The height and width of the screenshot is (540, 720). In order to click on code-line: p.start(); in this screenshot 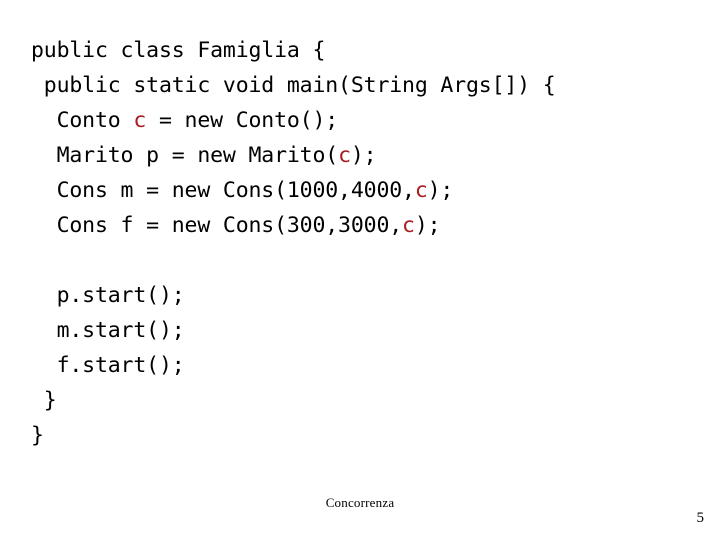, I will do `click(361, 295)`.